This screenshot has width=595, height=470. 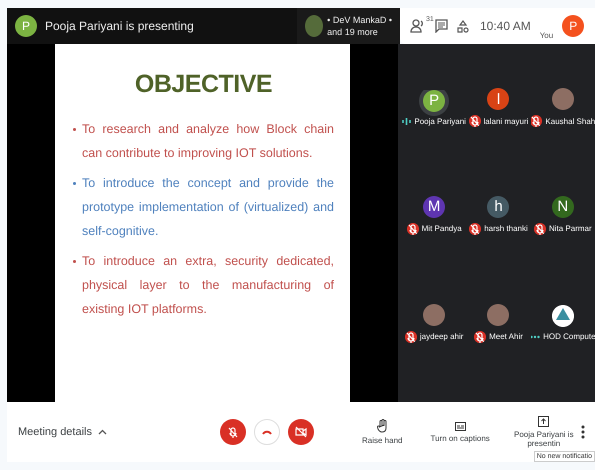 What do you see at coordinates (505, 26) in the screenshot?
I see `clock-time: 10:40 AM` at bounding box center [505, 26].